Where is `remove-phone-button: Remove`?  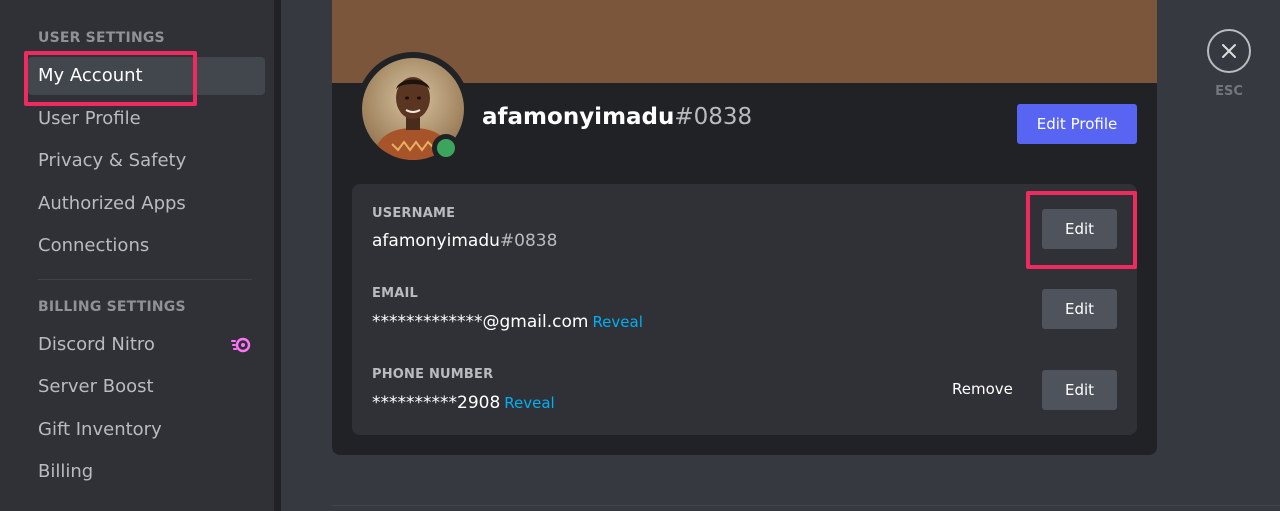 remove-phone-button: Remove is located at coordinates (982, 389).